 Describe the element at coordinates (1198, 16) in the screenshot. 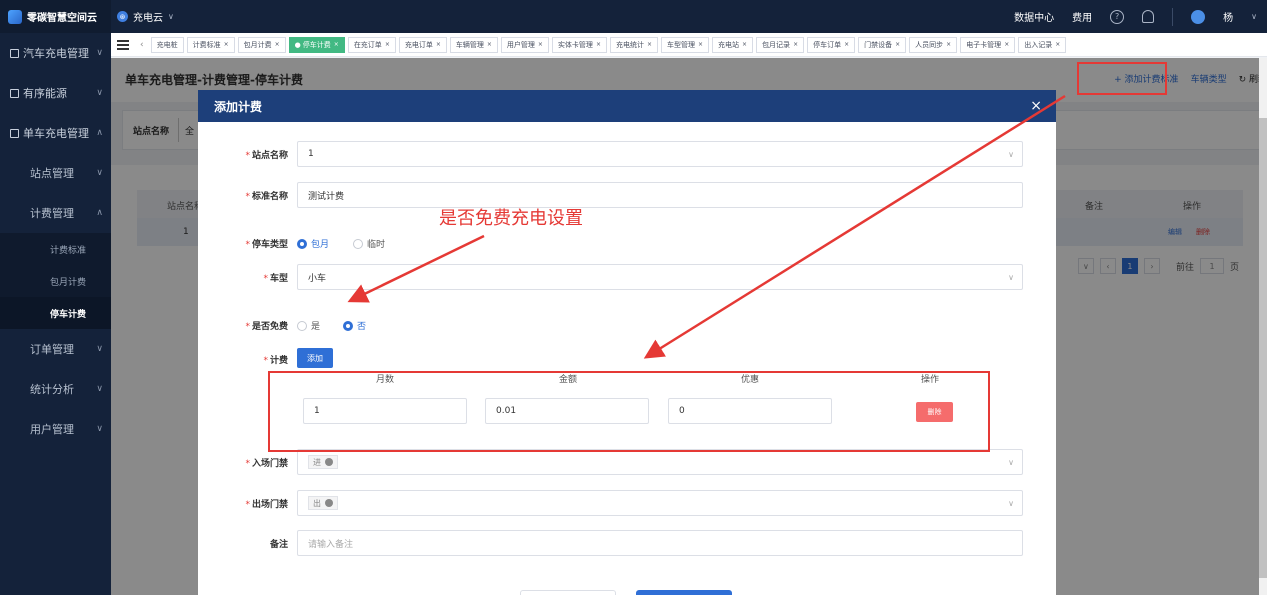

I see `avatar` at that location.